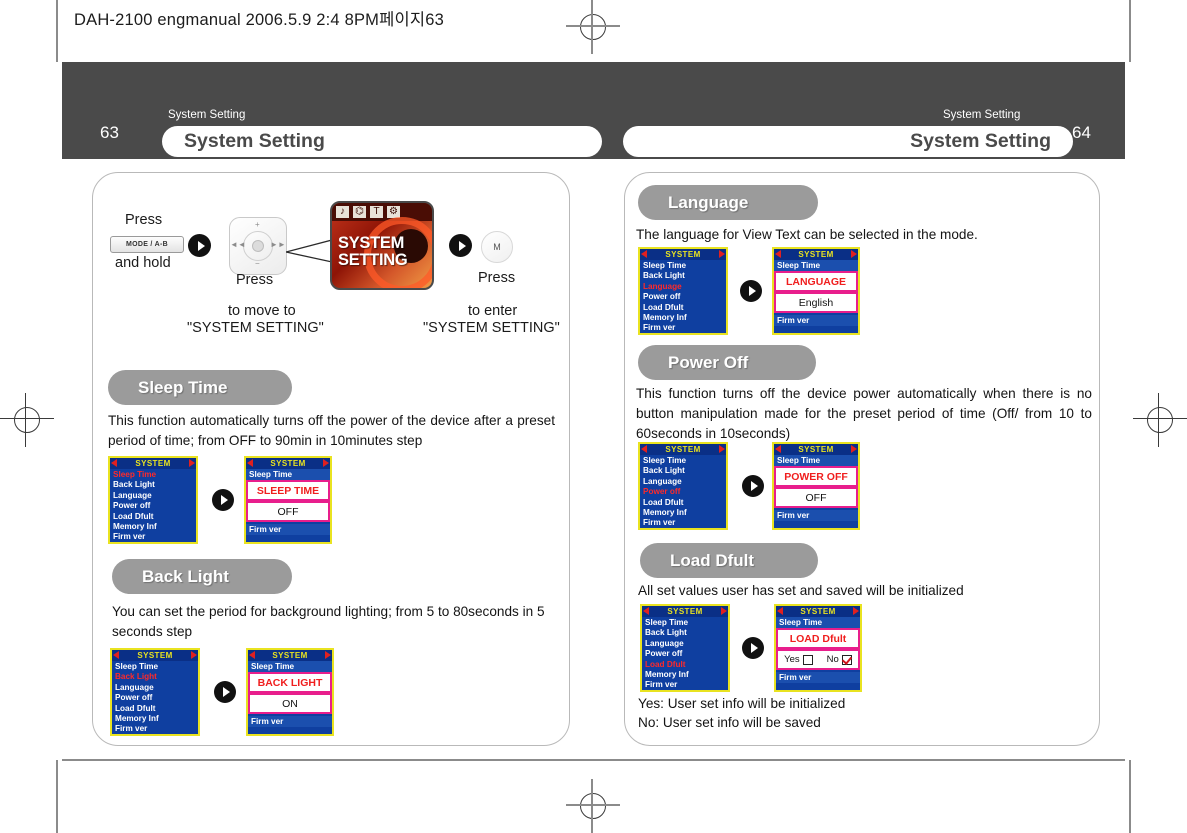  I want to click on flow-move-to-label: to move to, so click(262, 311).